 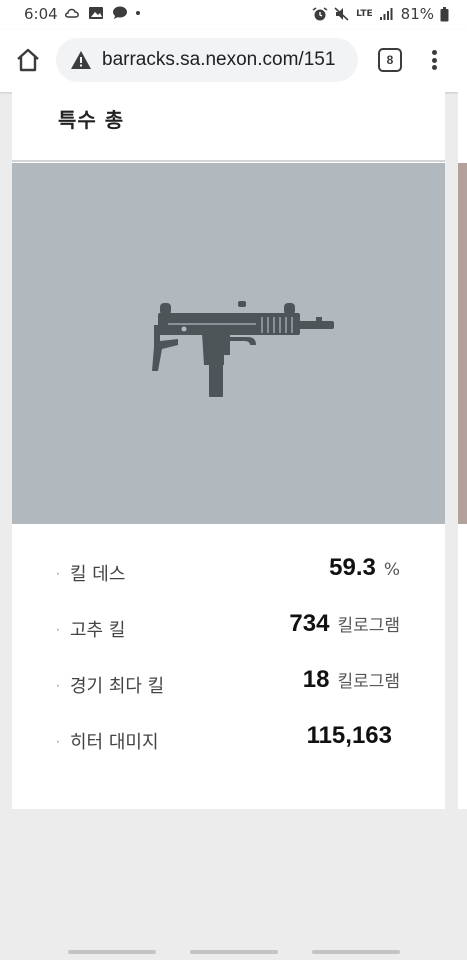 I want to click on card-divider, so click(x=228, y=161).